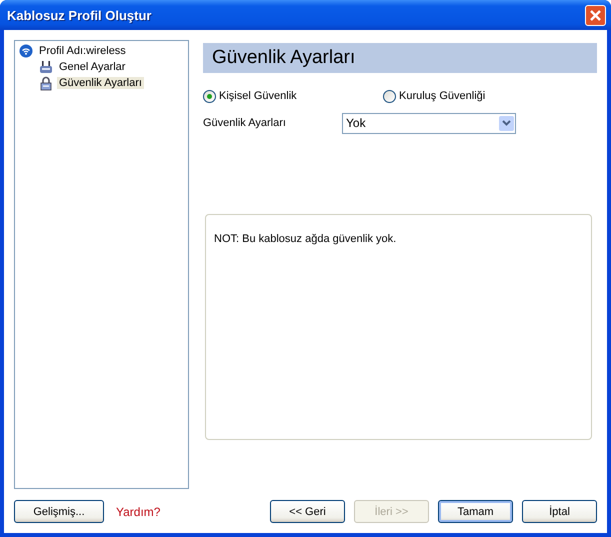 This screenshot has height=537, width=611. I want to click on button: Tamam, so click(475, 511).